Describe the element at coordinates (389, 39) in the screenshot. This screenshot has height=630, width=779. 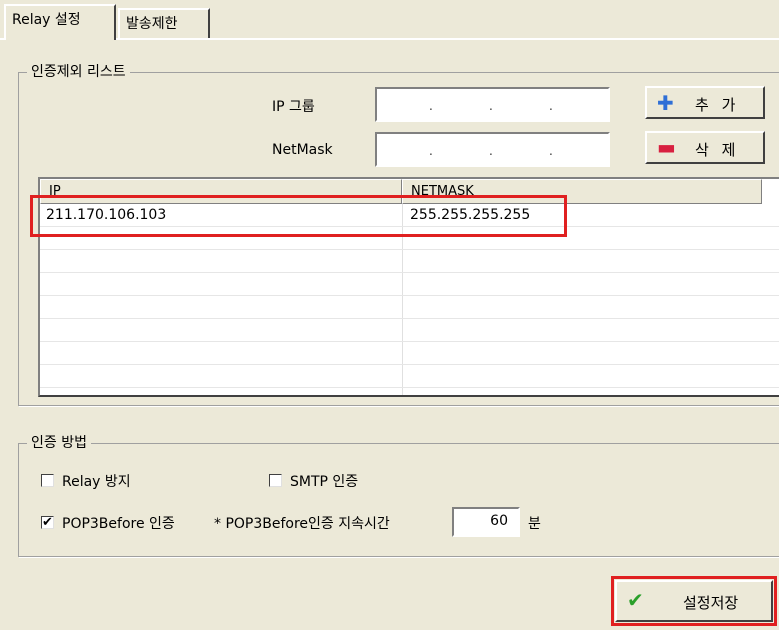
I see `tab-divider` at that location.